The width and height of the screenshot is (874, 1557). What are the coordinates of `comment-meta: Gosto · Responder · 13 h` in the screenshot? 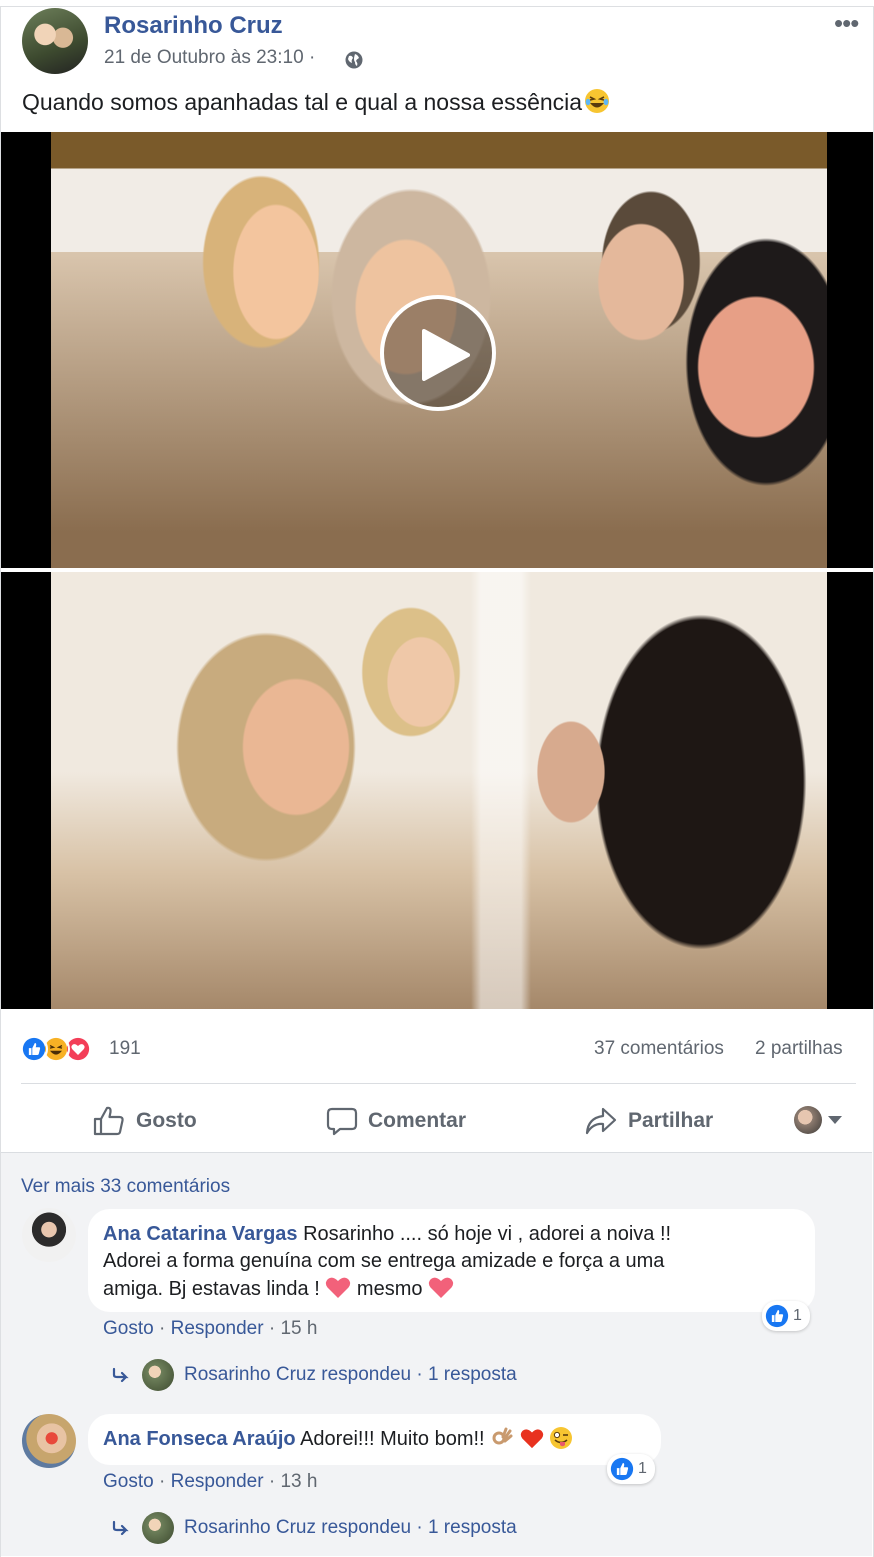 It's located at (210, 1481).